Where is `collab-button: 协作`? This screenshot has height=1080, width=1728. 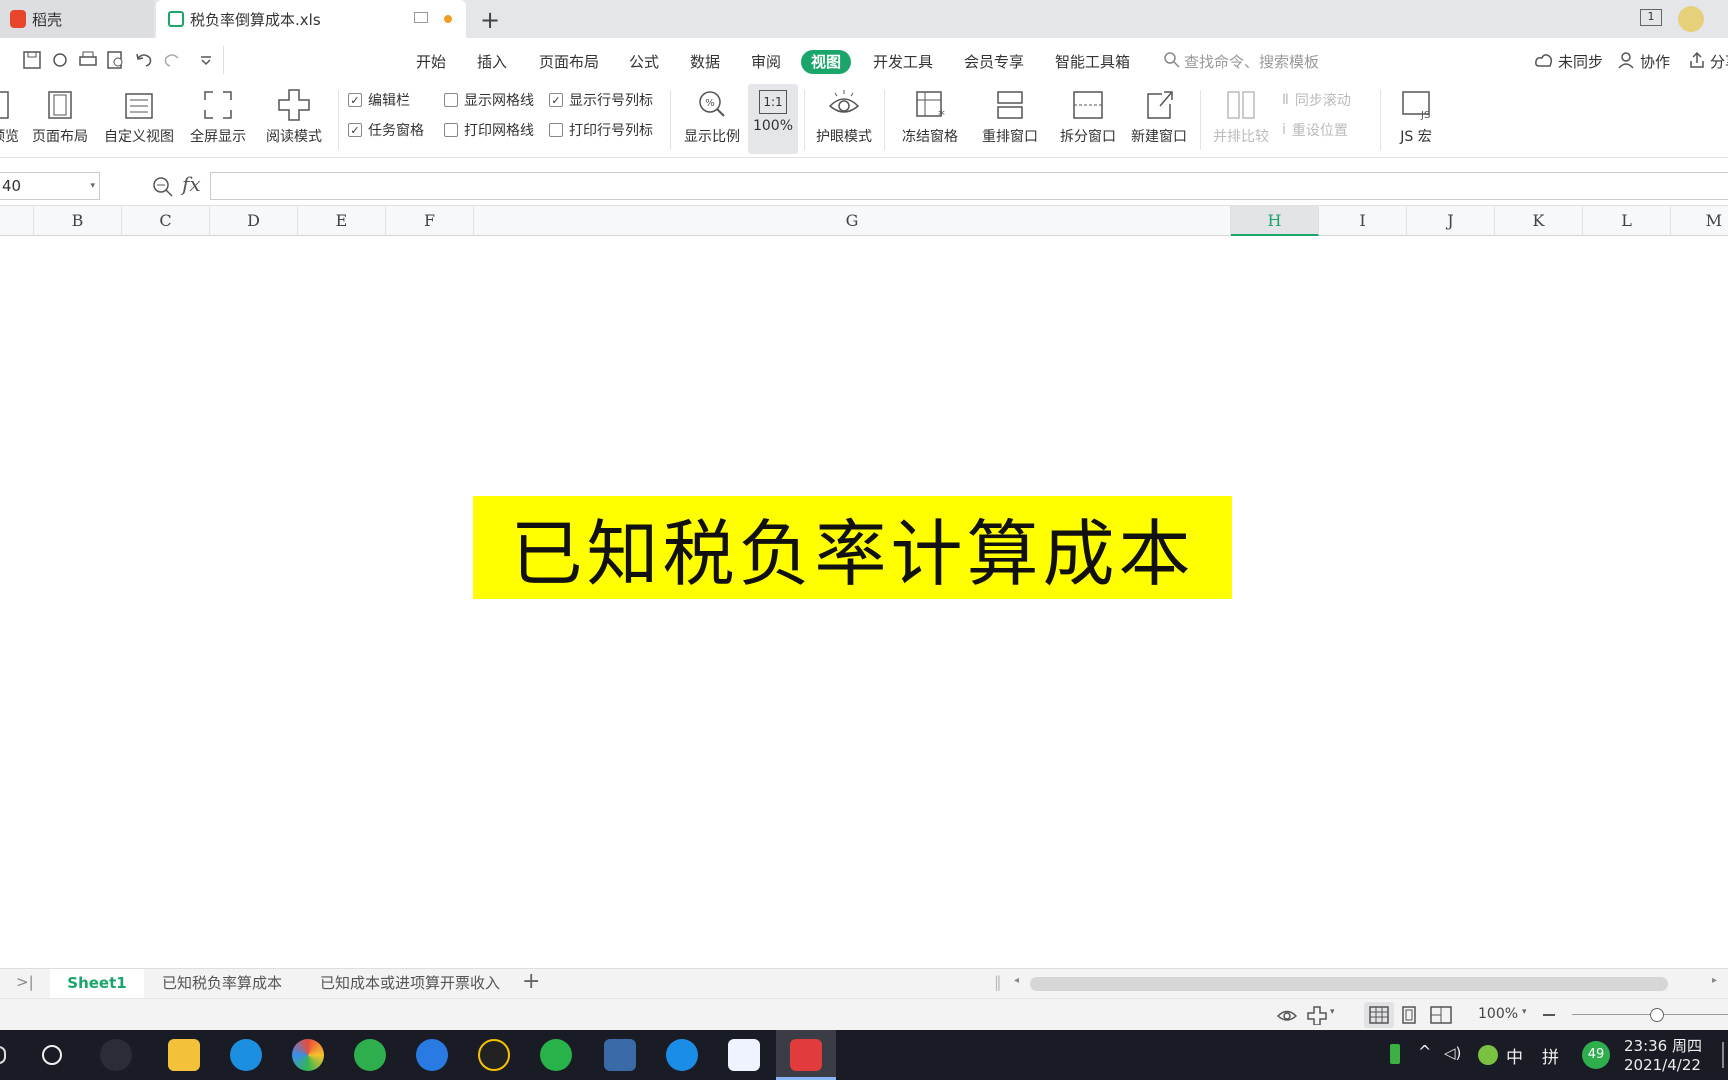
collab-button: 协作 is located at coordinates (1655, 62).